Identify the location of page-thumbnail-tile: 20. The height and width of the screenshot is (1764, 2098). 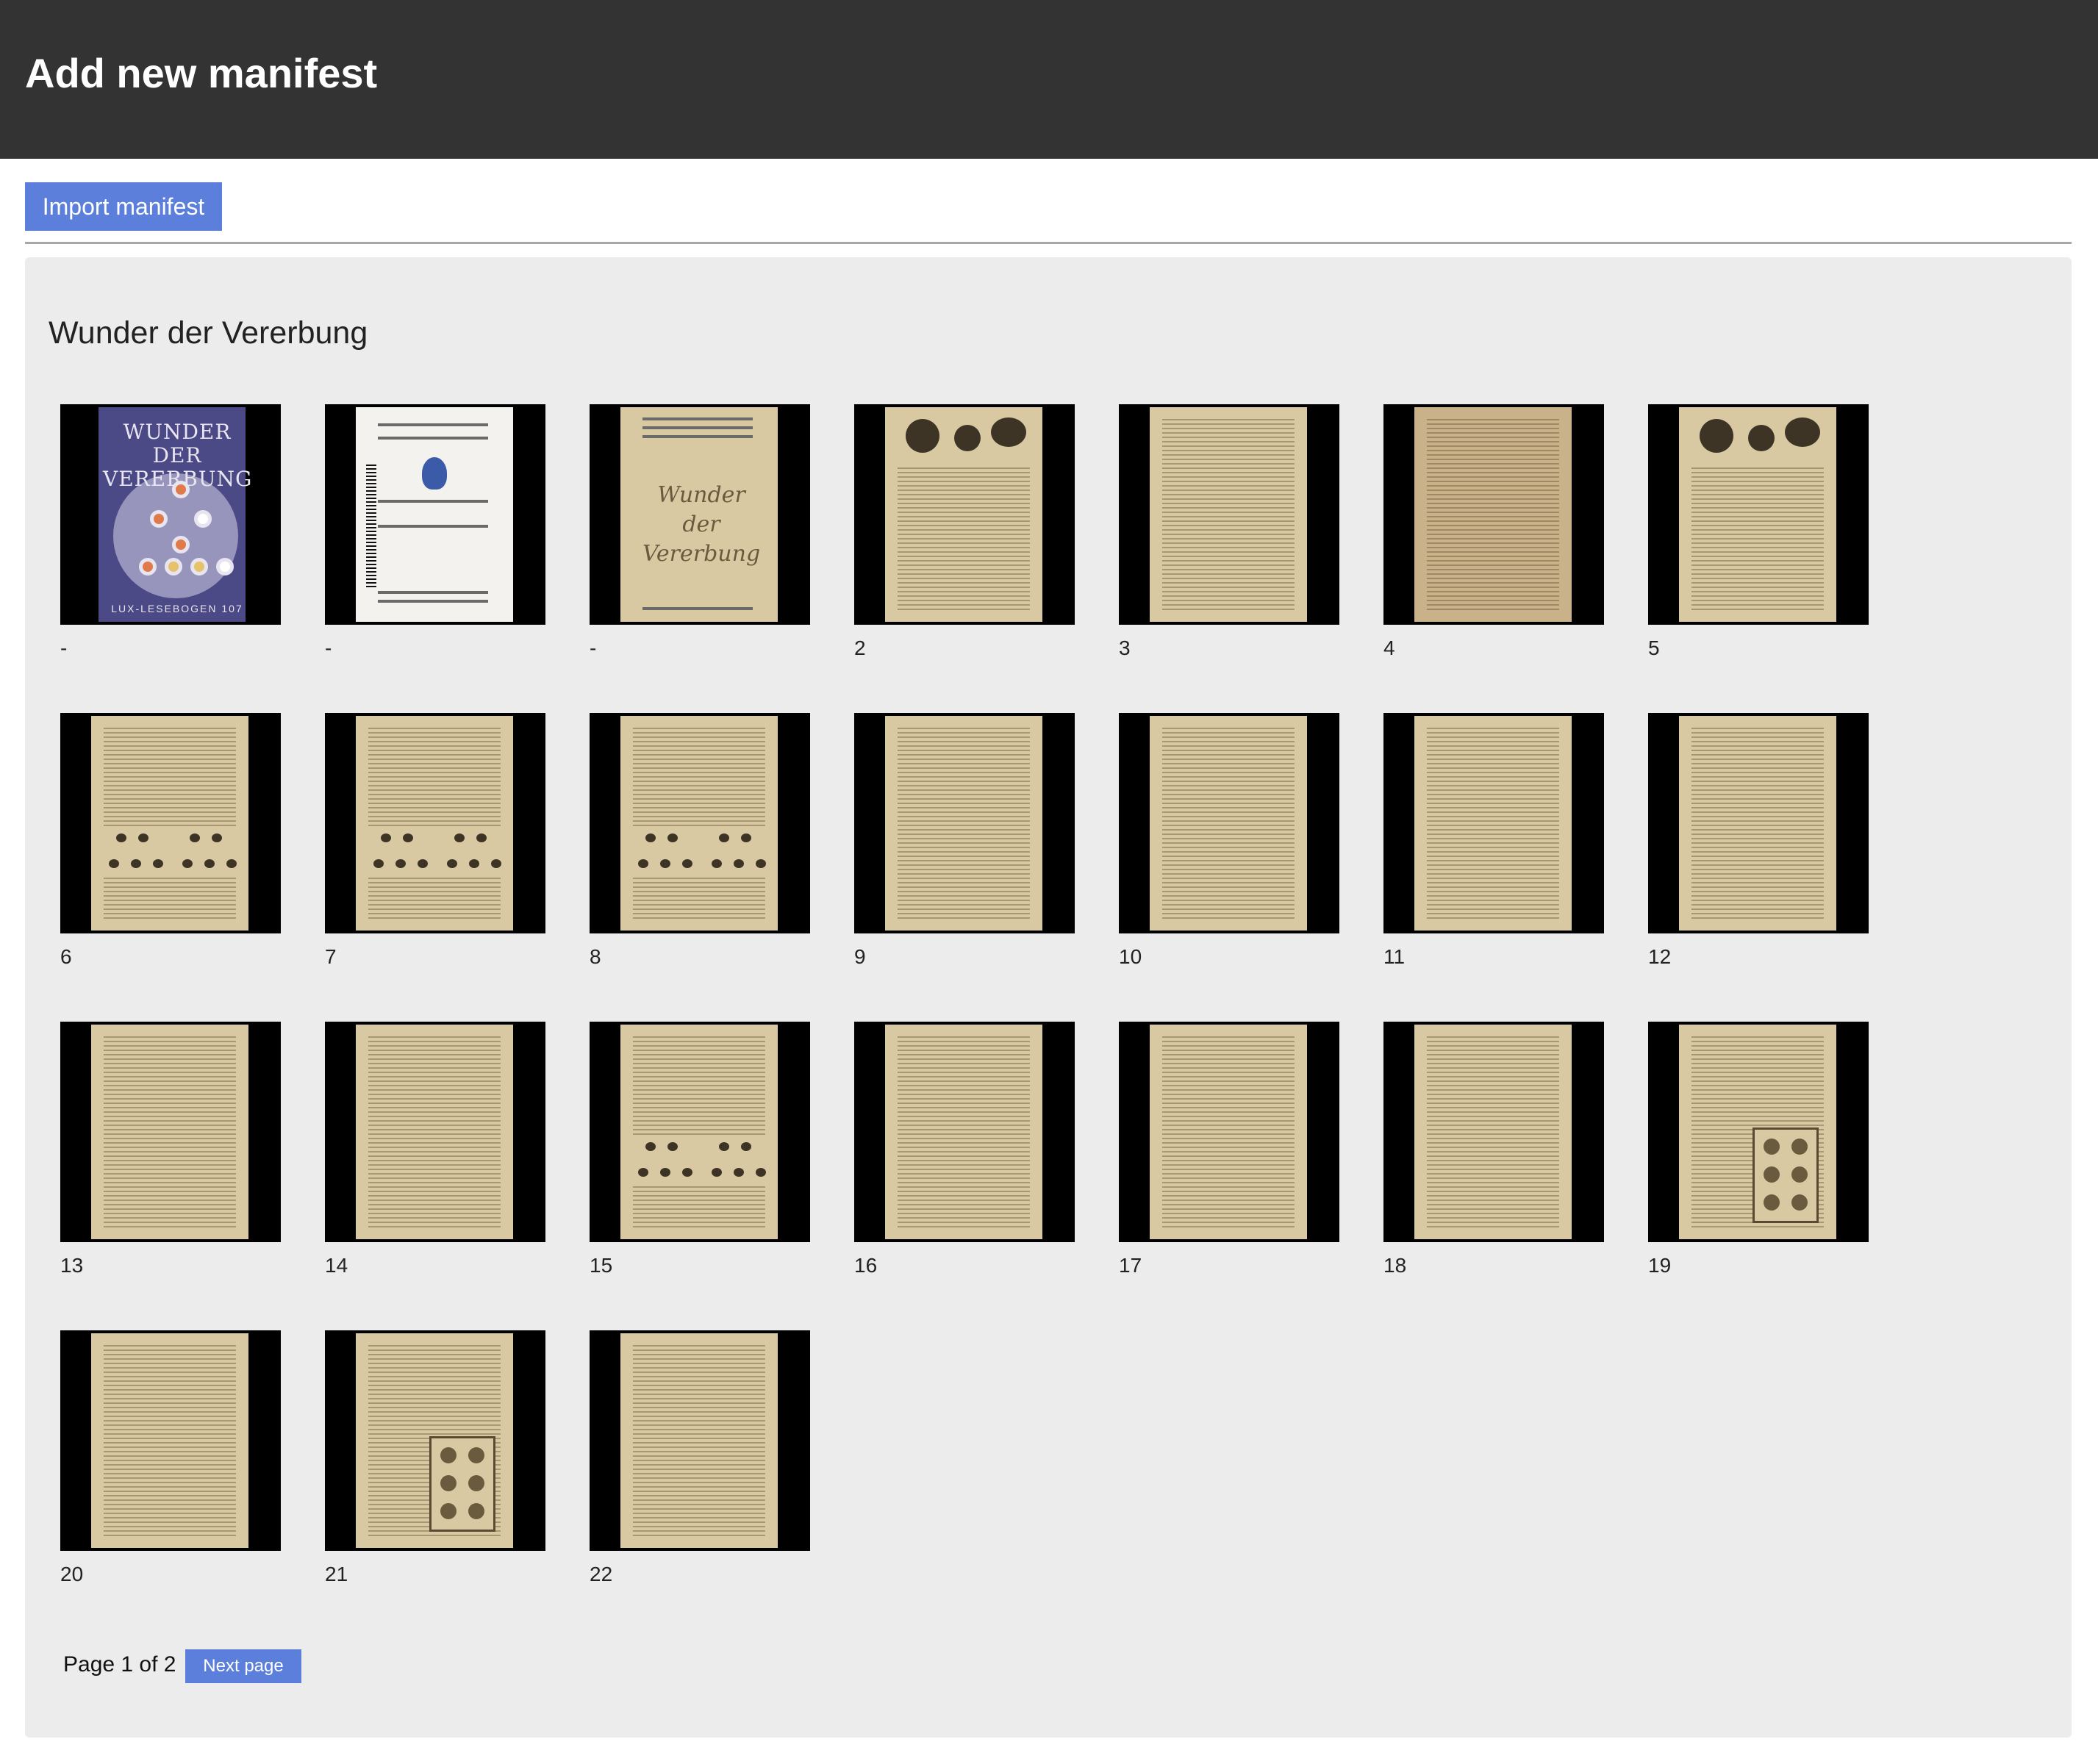
(170, 1462).